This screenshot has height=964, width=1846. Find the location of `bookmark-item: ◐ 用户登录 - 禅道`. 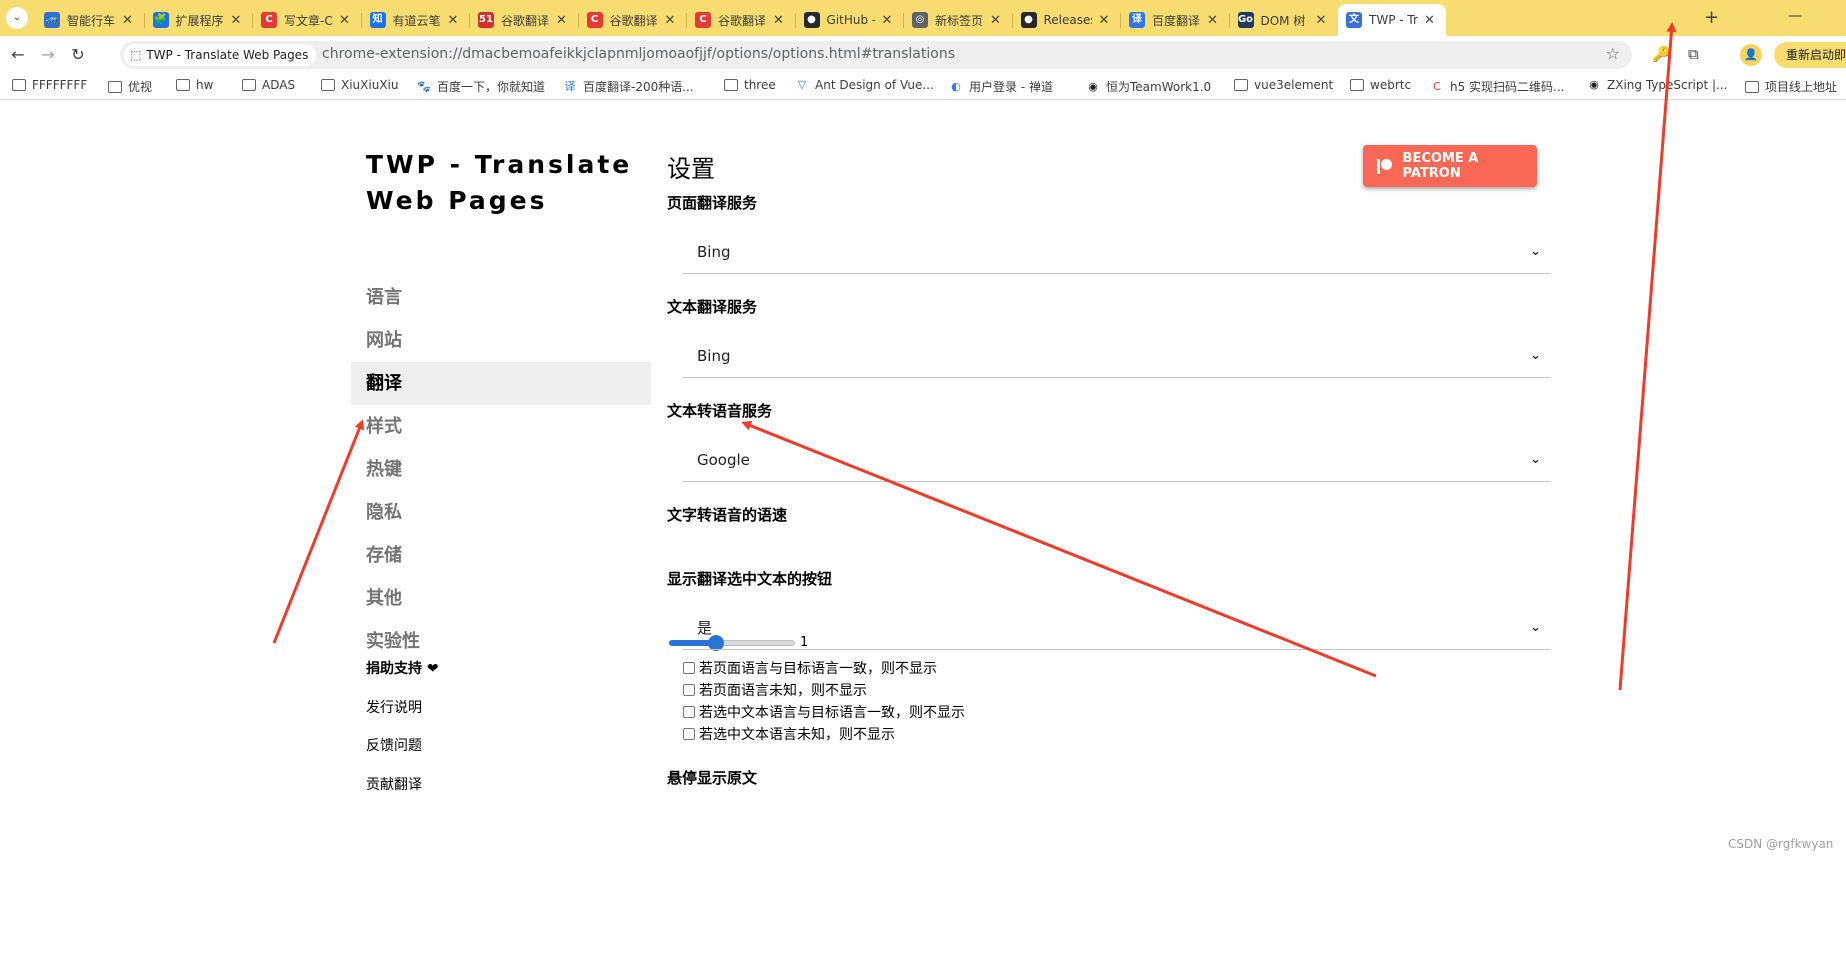

bookmark-item: ◐ 用户登录 - 禅道 is located at coordinates (1001, 86).